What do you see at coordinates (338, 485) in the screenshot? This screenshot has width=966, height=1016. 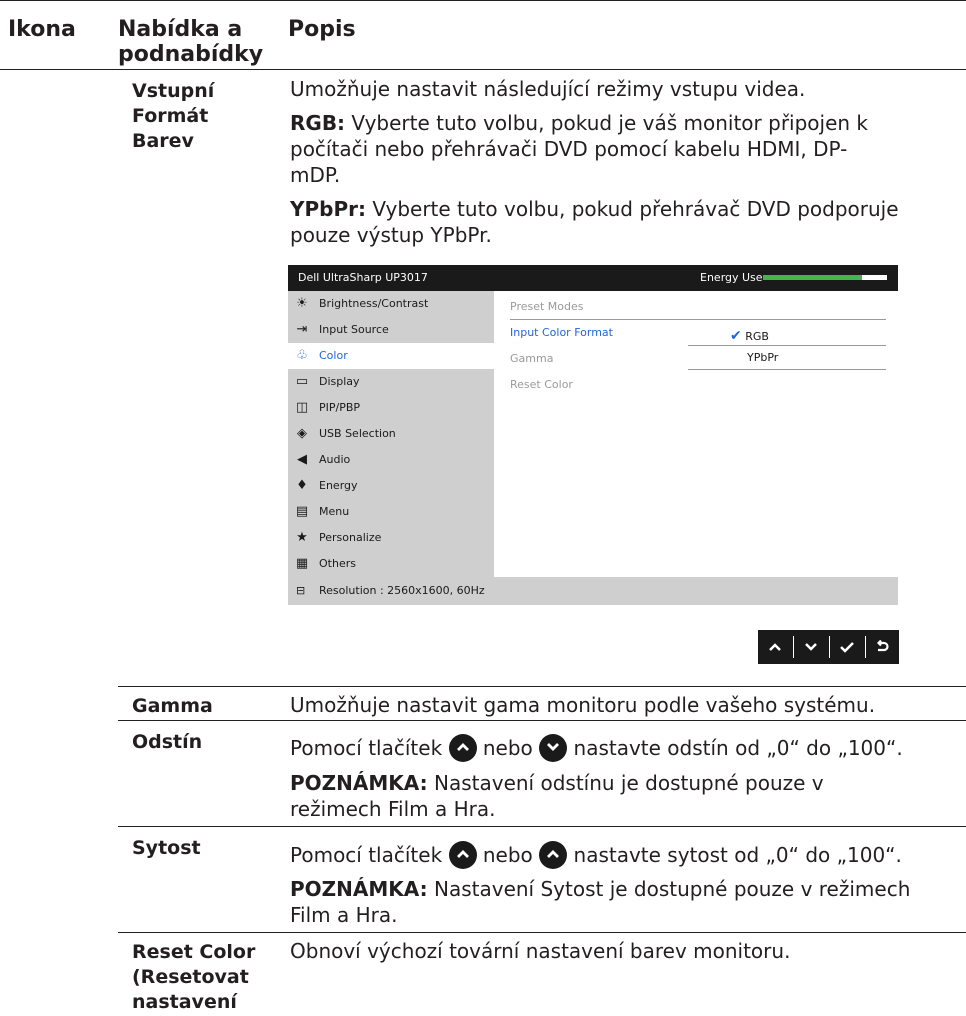 I see `osd-menu-item-label: Energy` at bounding box center [338, 485].